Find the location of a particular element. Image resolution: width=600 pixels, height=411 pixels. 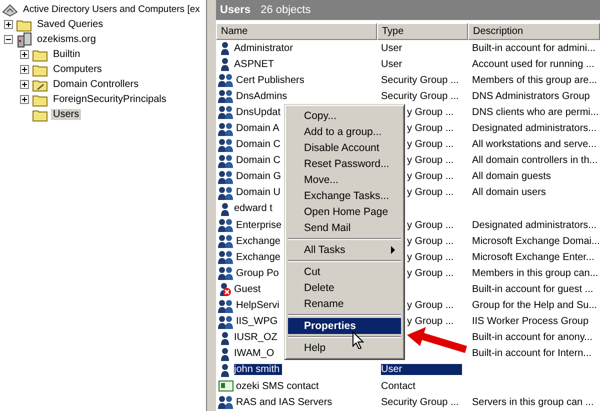

tree-item: ForeignSecurityPrincipals is located at coordinates (109, 99).